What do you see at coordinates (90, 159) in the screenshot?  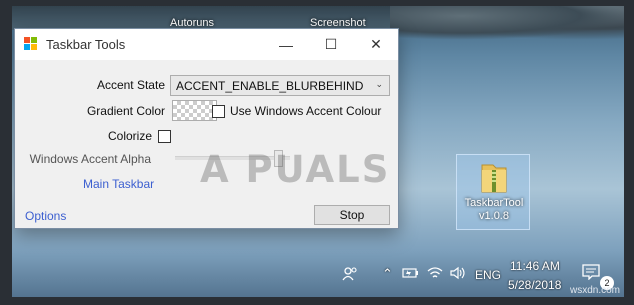 I see `accent-alpha-label: Windows Accent Alpha` at bounding box center [90, 159].